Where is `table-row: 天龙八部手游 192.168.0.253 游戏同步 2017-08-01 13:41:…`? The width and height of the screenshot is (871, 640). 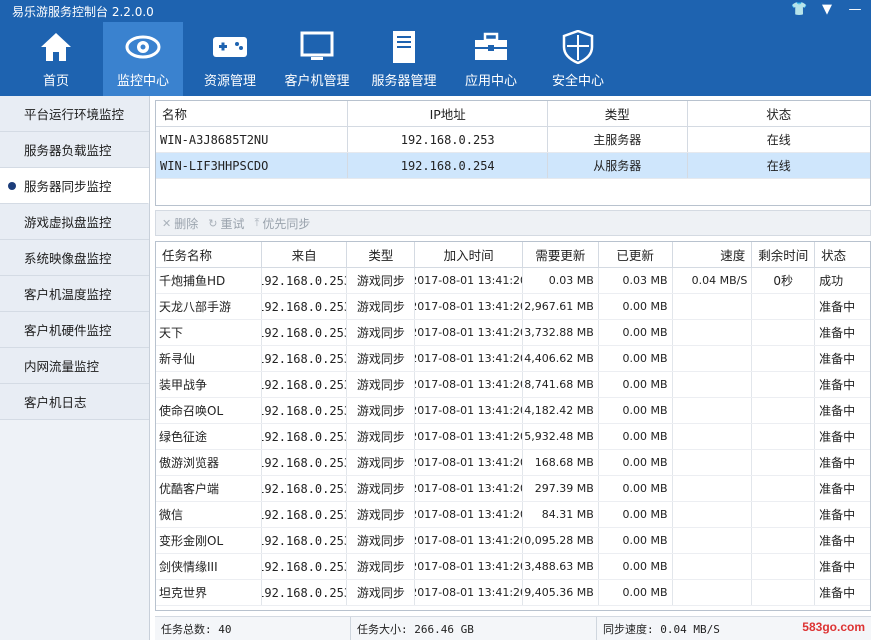 table-row: 天龙八部手游 192.168.0.253 游戏同步 2017-08-01 13:41:… is located at coordinates (513, 307).